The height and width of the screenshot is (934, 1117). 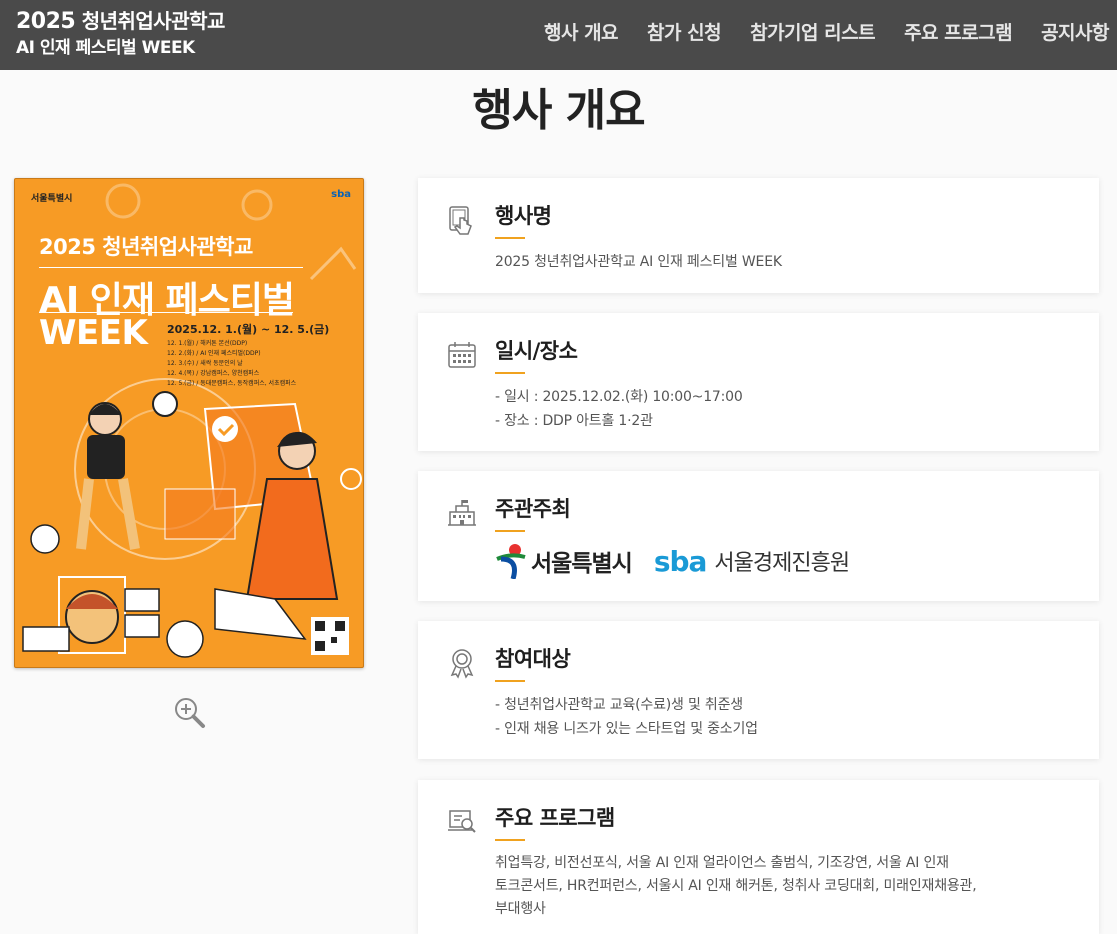 What do you see at coordinates (52, 199) in the screenshot?
I see `poster-seoul-text: 서울특별시` at bounding box center [52, 199].